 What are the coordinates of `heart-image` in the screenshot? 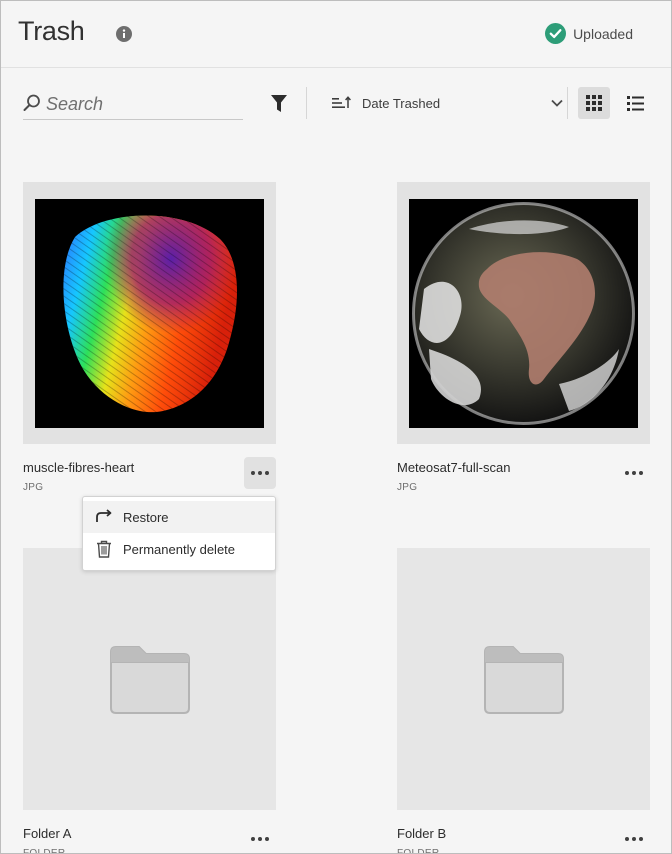 It's located at (149, 313).